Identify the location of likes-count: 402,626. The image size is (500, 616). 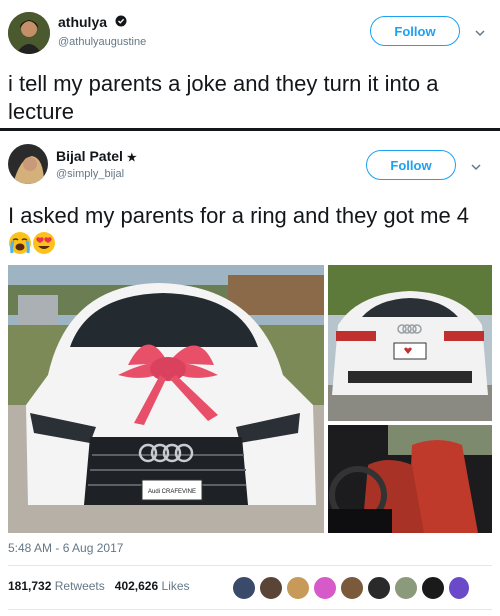
(136, 586).